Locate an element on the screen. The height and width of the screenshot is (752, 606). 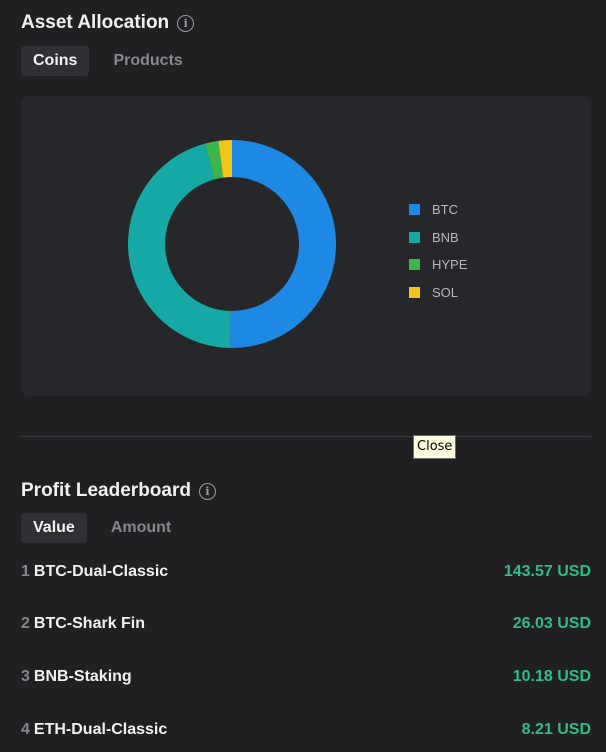
profit-leaderboard-title: Profit Leaderboard i is located at coordinates (118, 491).